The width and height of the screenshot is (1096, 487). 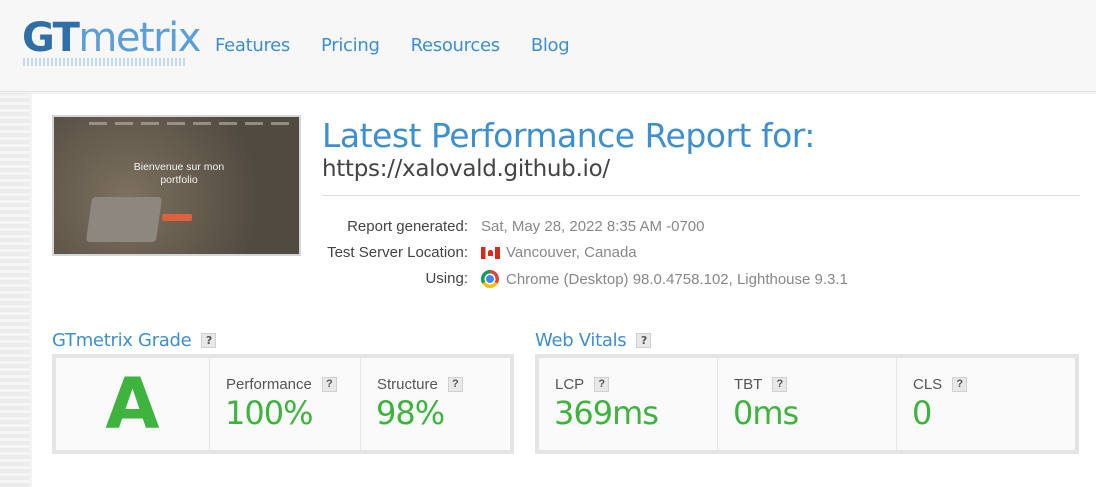 I want to click on grade-panel: A Performance? 100% Structure? 98%, so click(x=283, y=404).